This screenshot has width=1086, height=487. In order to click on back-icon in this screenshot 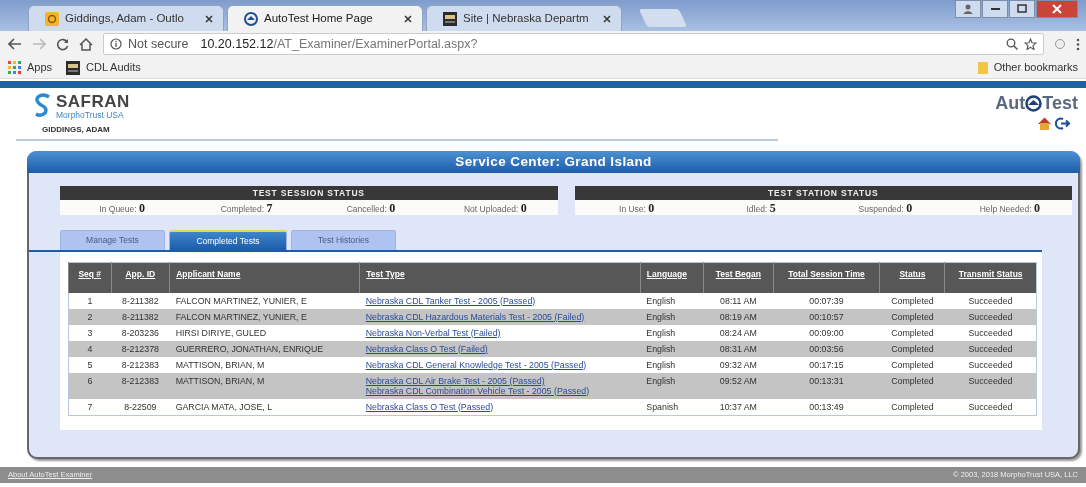, I will do `click(15, 44)`.